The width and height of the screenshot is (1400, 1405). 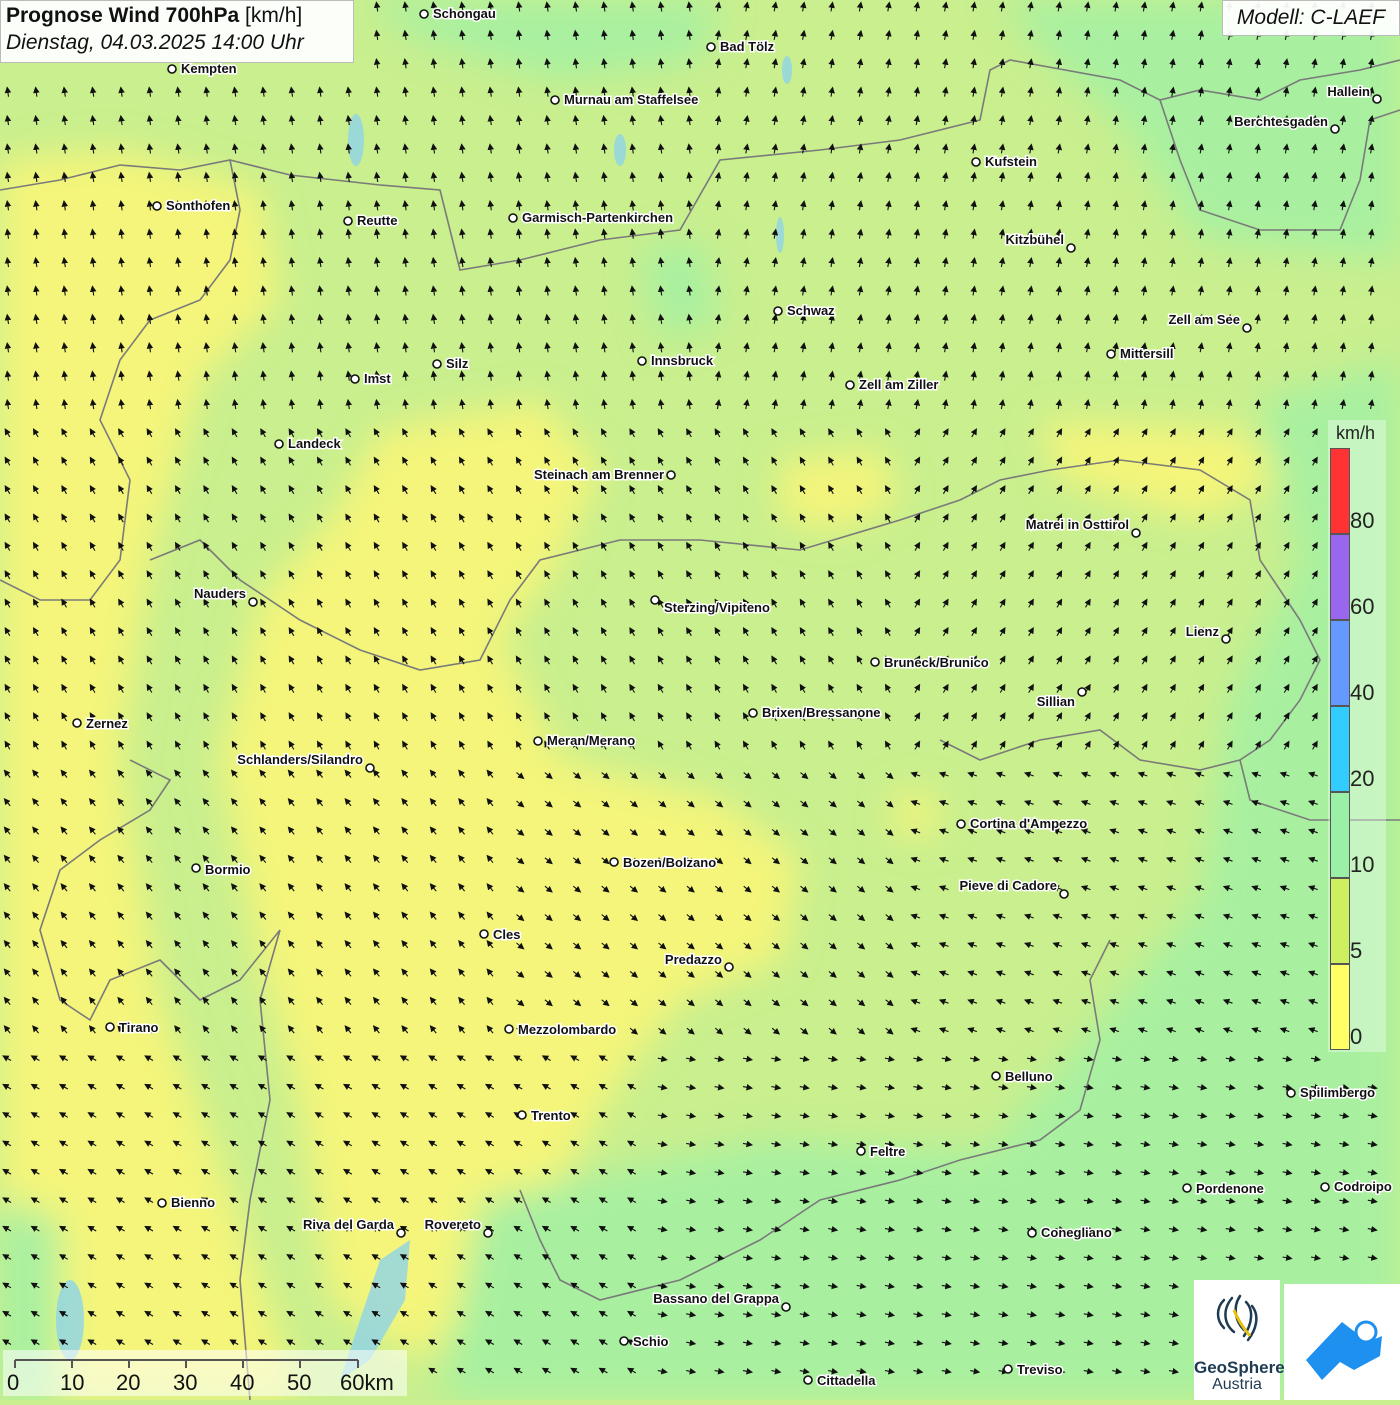 I want to click on city-dot-belluno, so click(x=996, y=1076).